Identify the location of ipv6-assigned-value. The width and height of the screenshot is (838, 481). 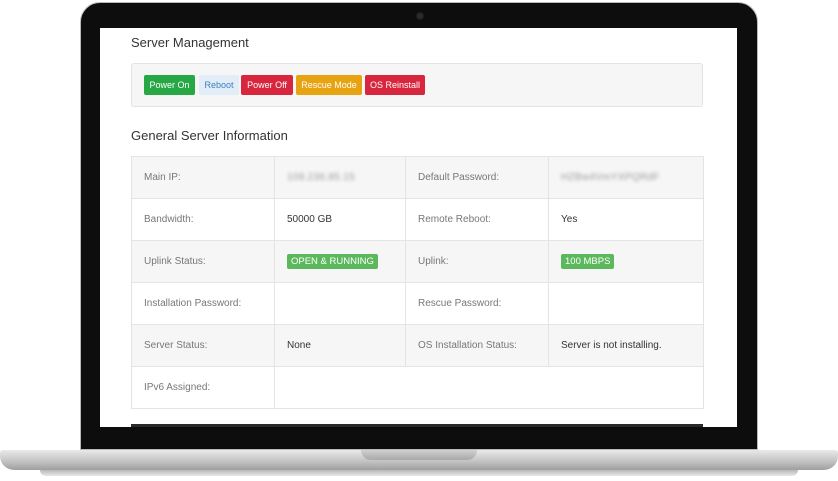
(489, 387).